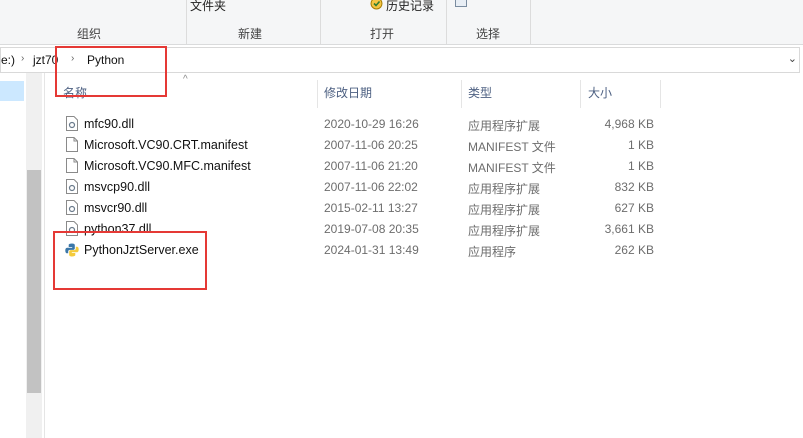 The height and width of the screenshot is (438, 803). What do you see at coordinates (371, 187) in the screenshot?
I see `file-date: 2007-11-06 22:02` at bounding box center [371, 187].